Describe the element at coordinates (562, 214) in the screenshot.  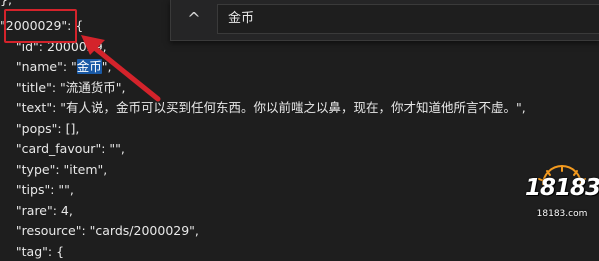
I see `watermark-subtext: 18183.com` at that location.